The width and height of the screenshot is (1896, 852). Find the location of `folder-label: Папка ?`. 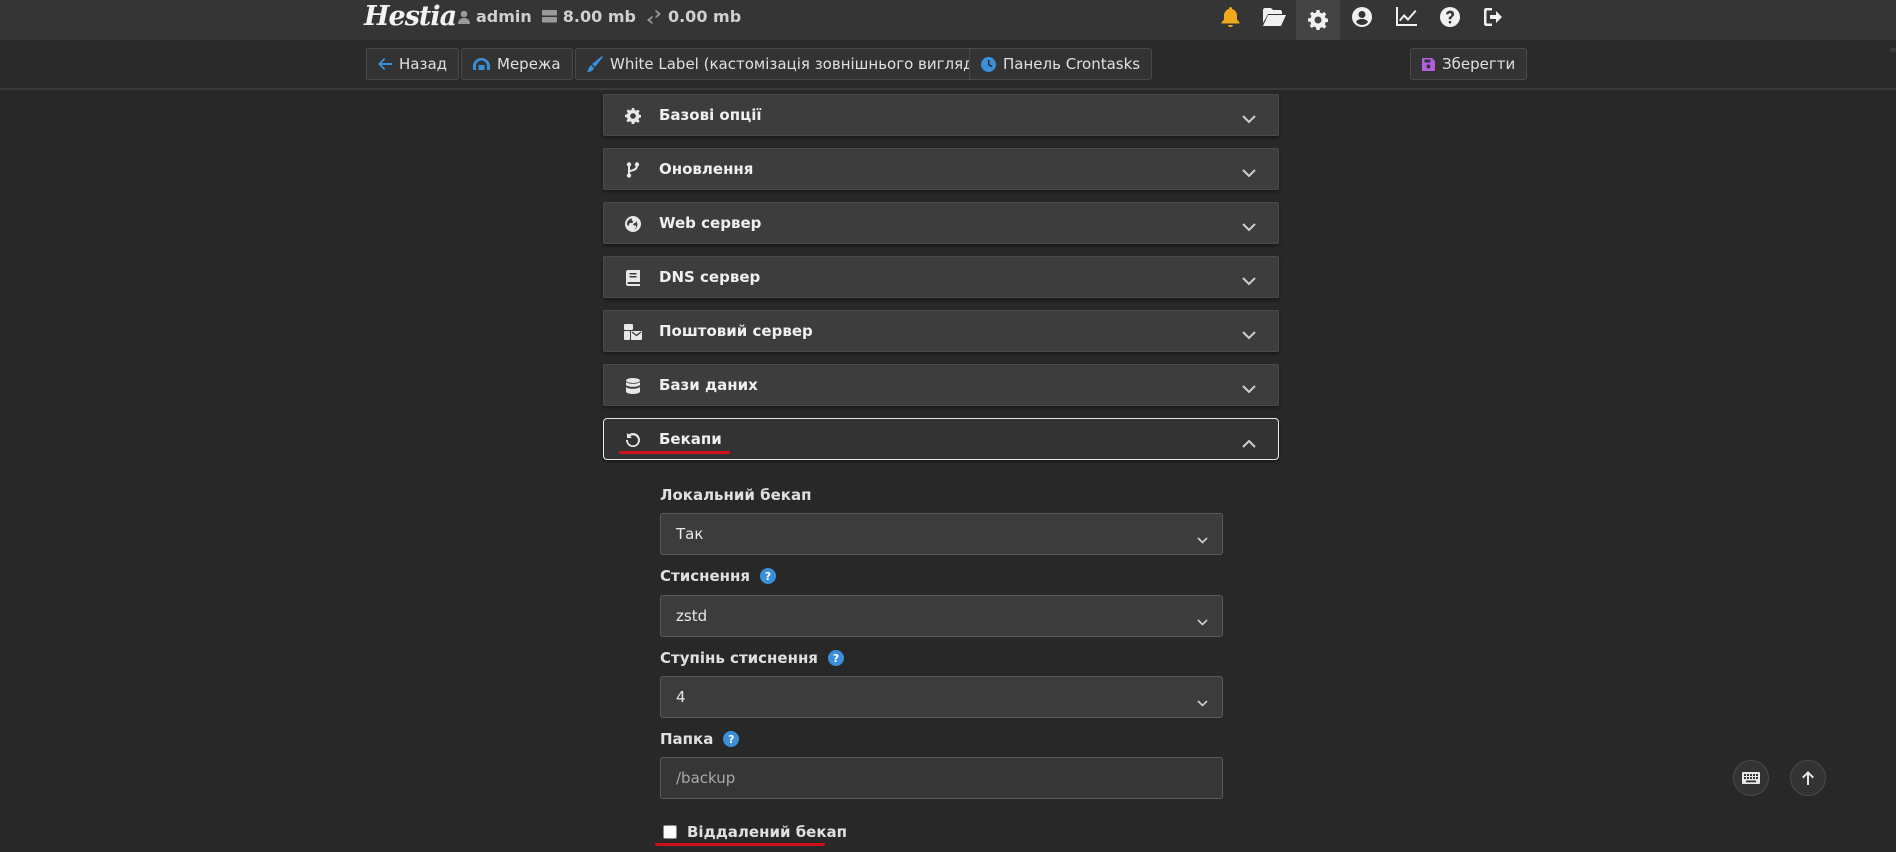

folder-label: Папка ? is located at coordinates (700, 739).